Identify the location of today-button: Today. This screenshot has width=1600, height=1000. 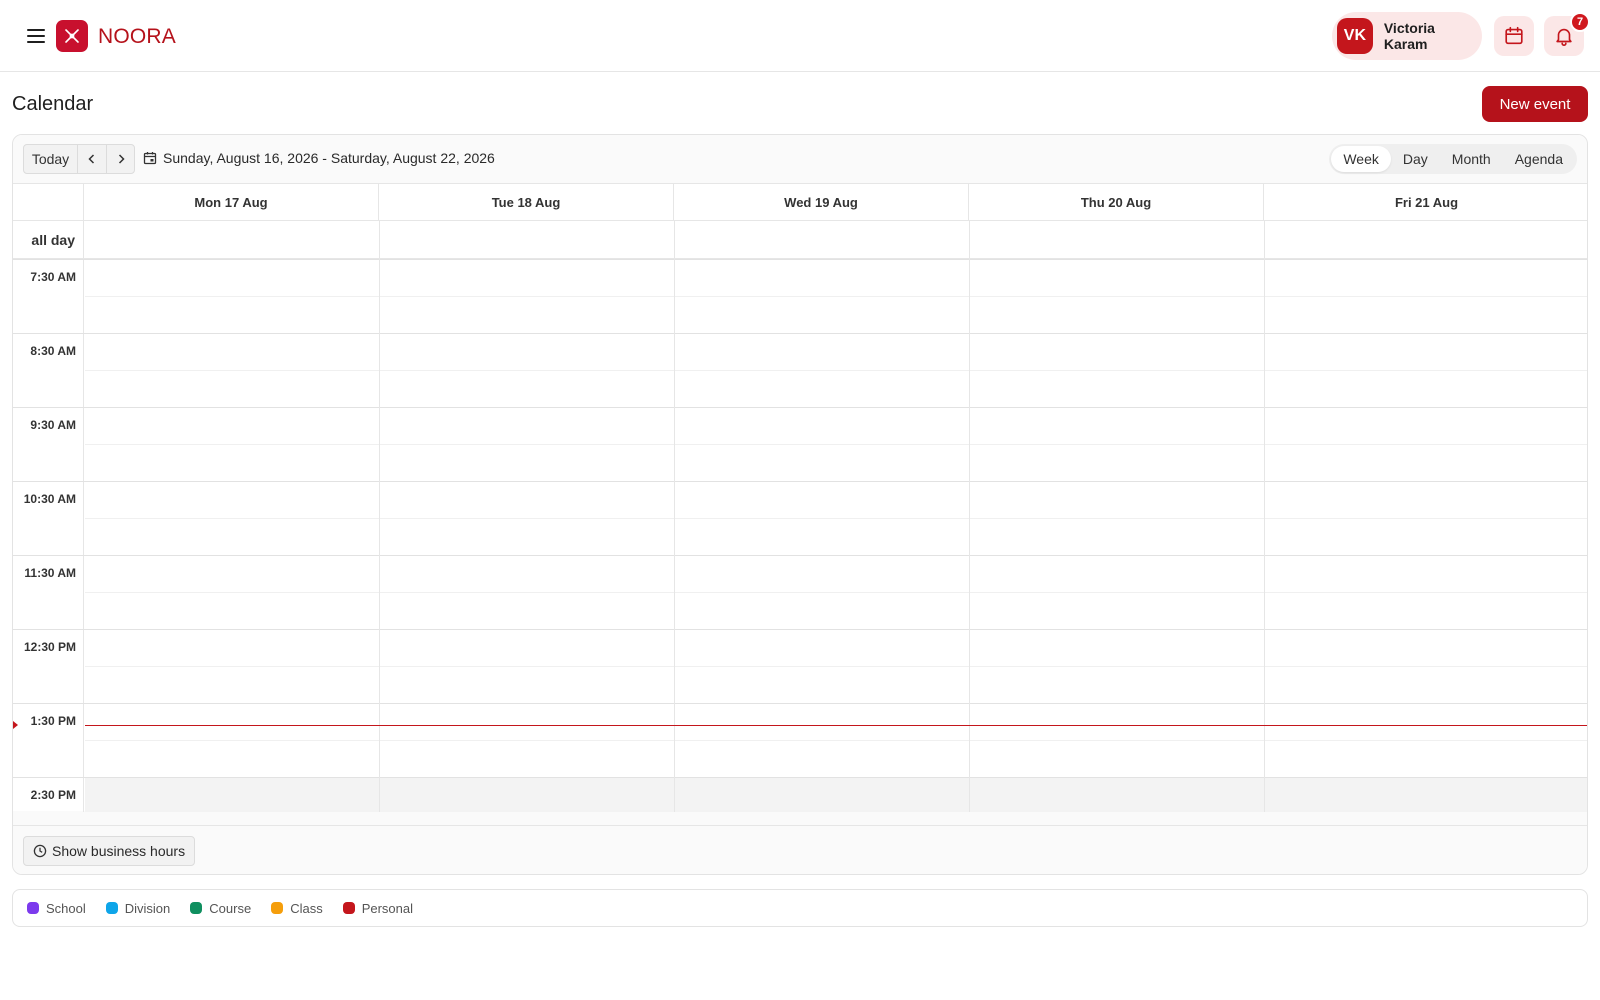
(51, 159).